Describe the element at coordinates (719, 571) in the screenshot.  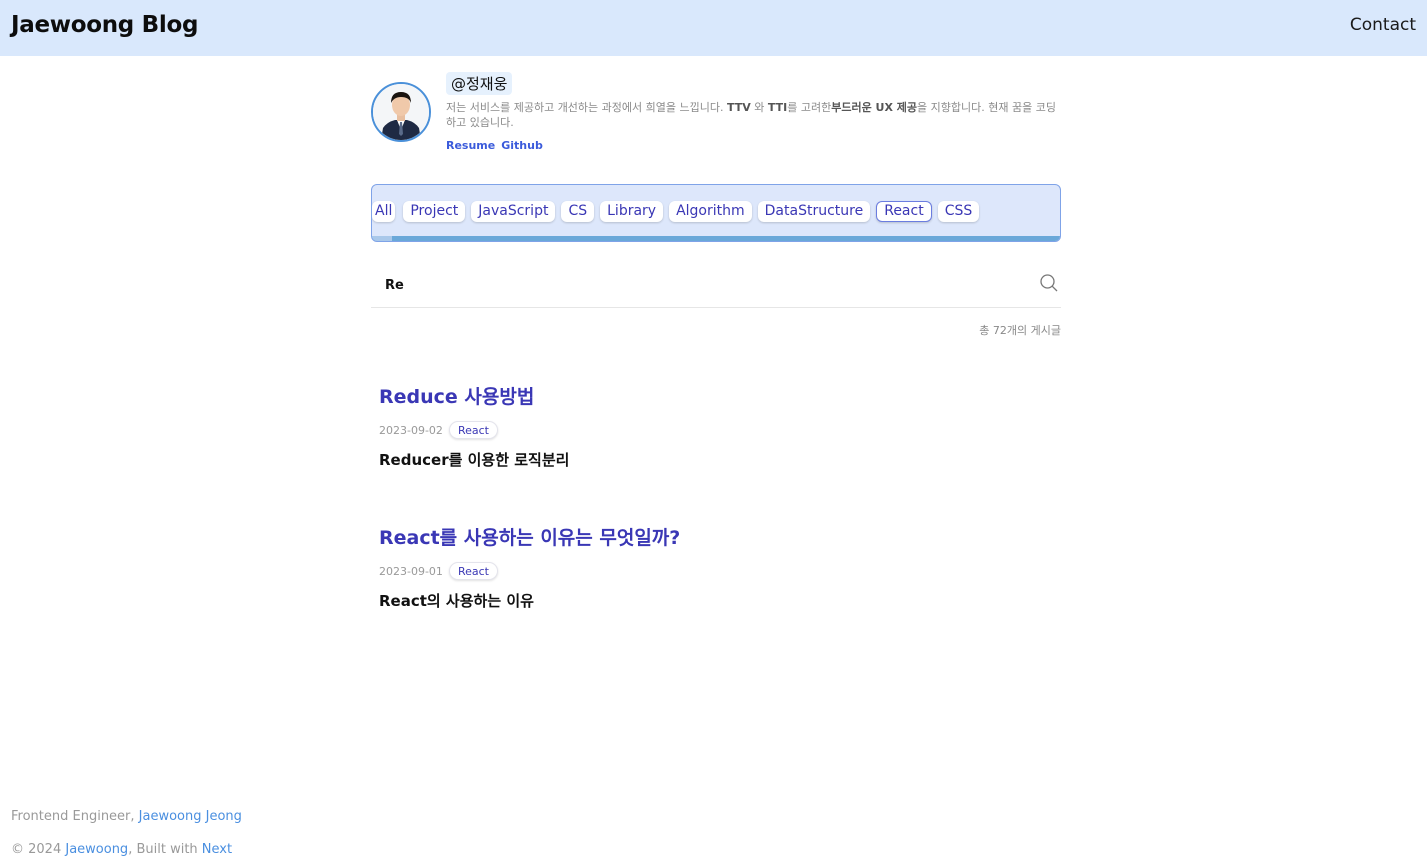
I see `post-meta: 2023-09-01 React` at that location.